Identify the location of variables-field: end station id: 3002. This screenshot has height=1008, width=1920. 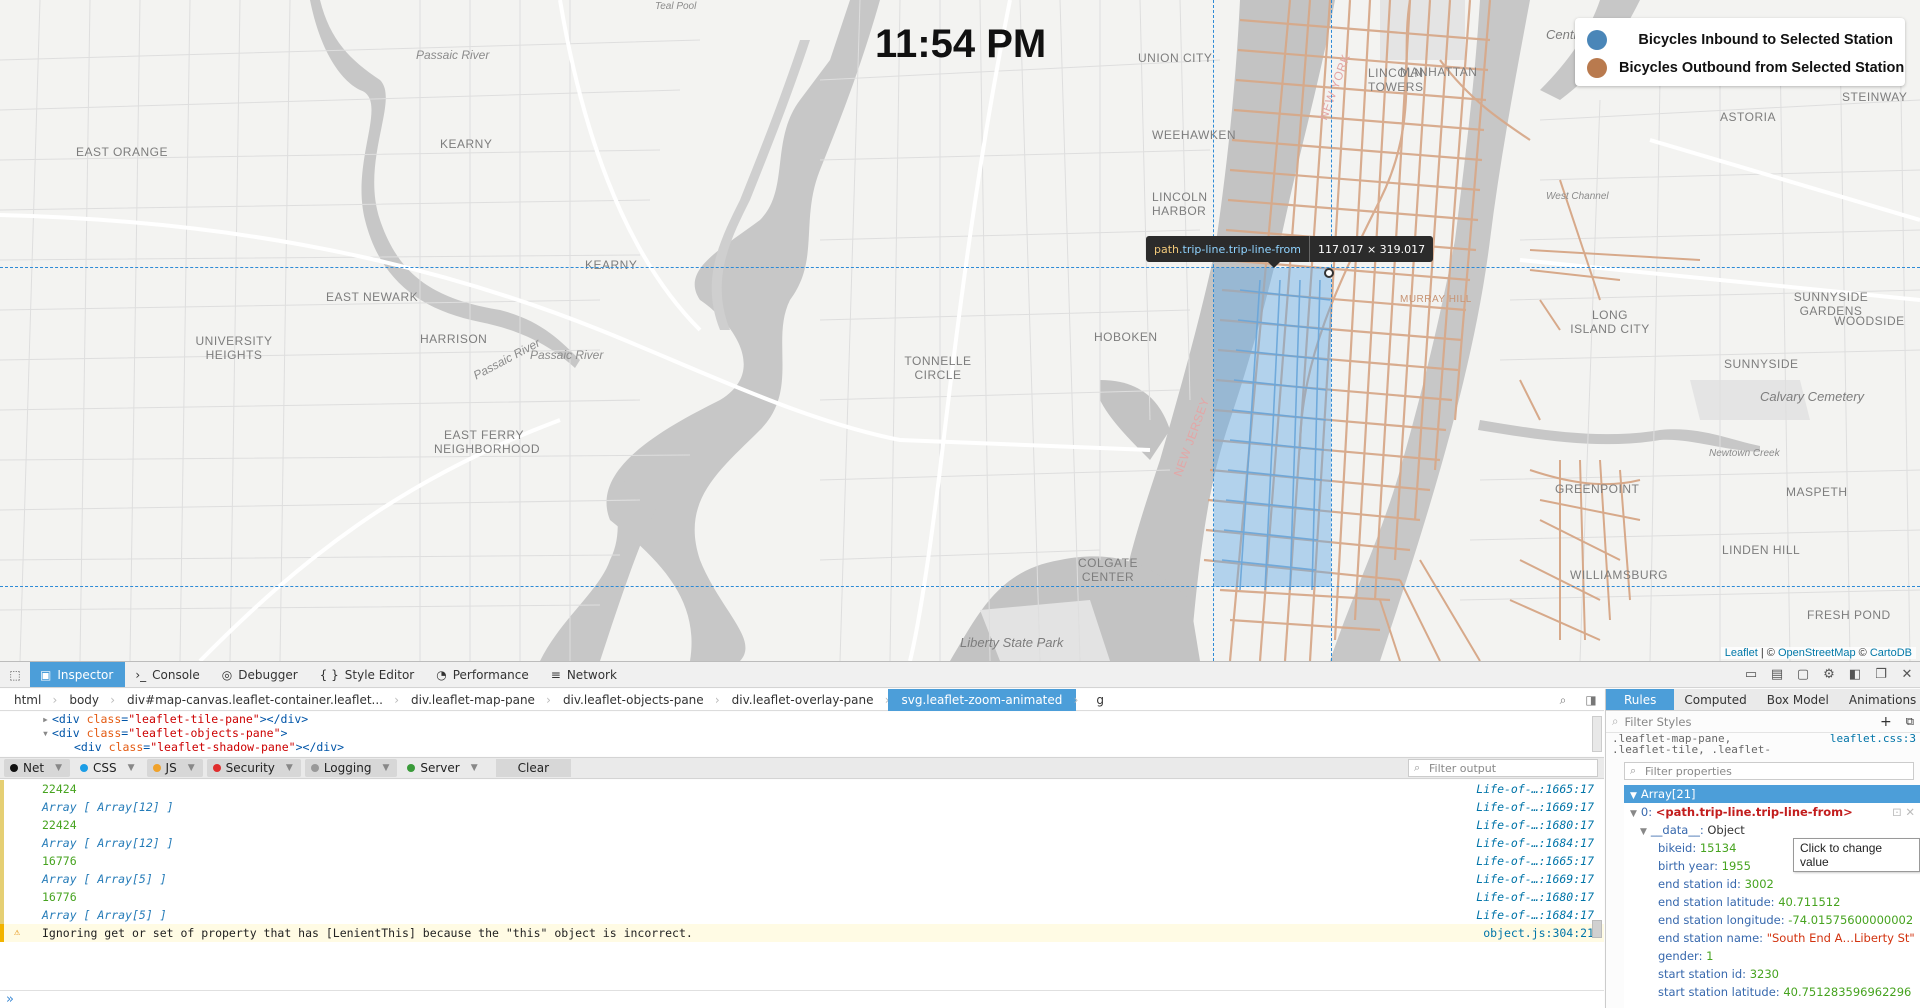
(1772, 884).